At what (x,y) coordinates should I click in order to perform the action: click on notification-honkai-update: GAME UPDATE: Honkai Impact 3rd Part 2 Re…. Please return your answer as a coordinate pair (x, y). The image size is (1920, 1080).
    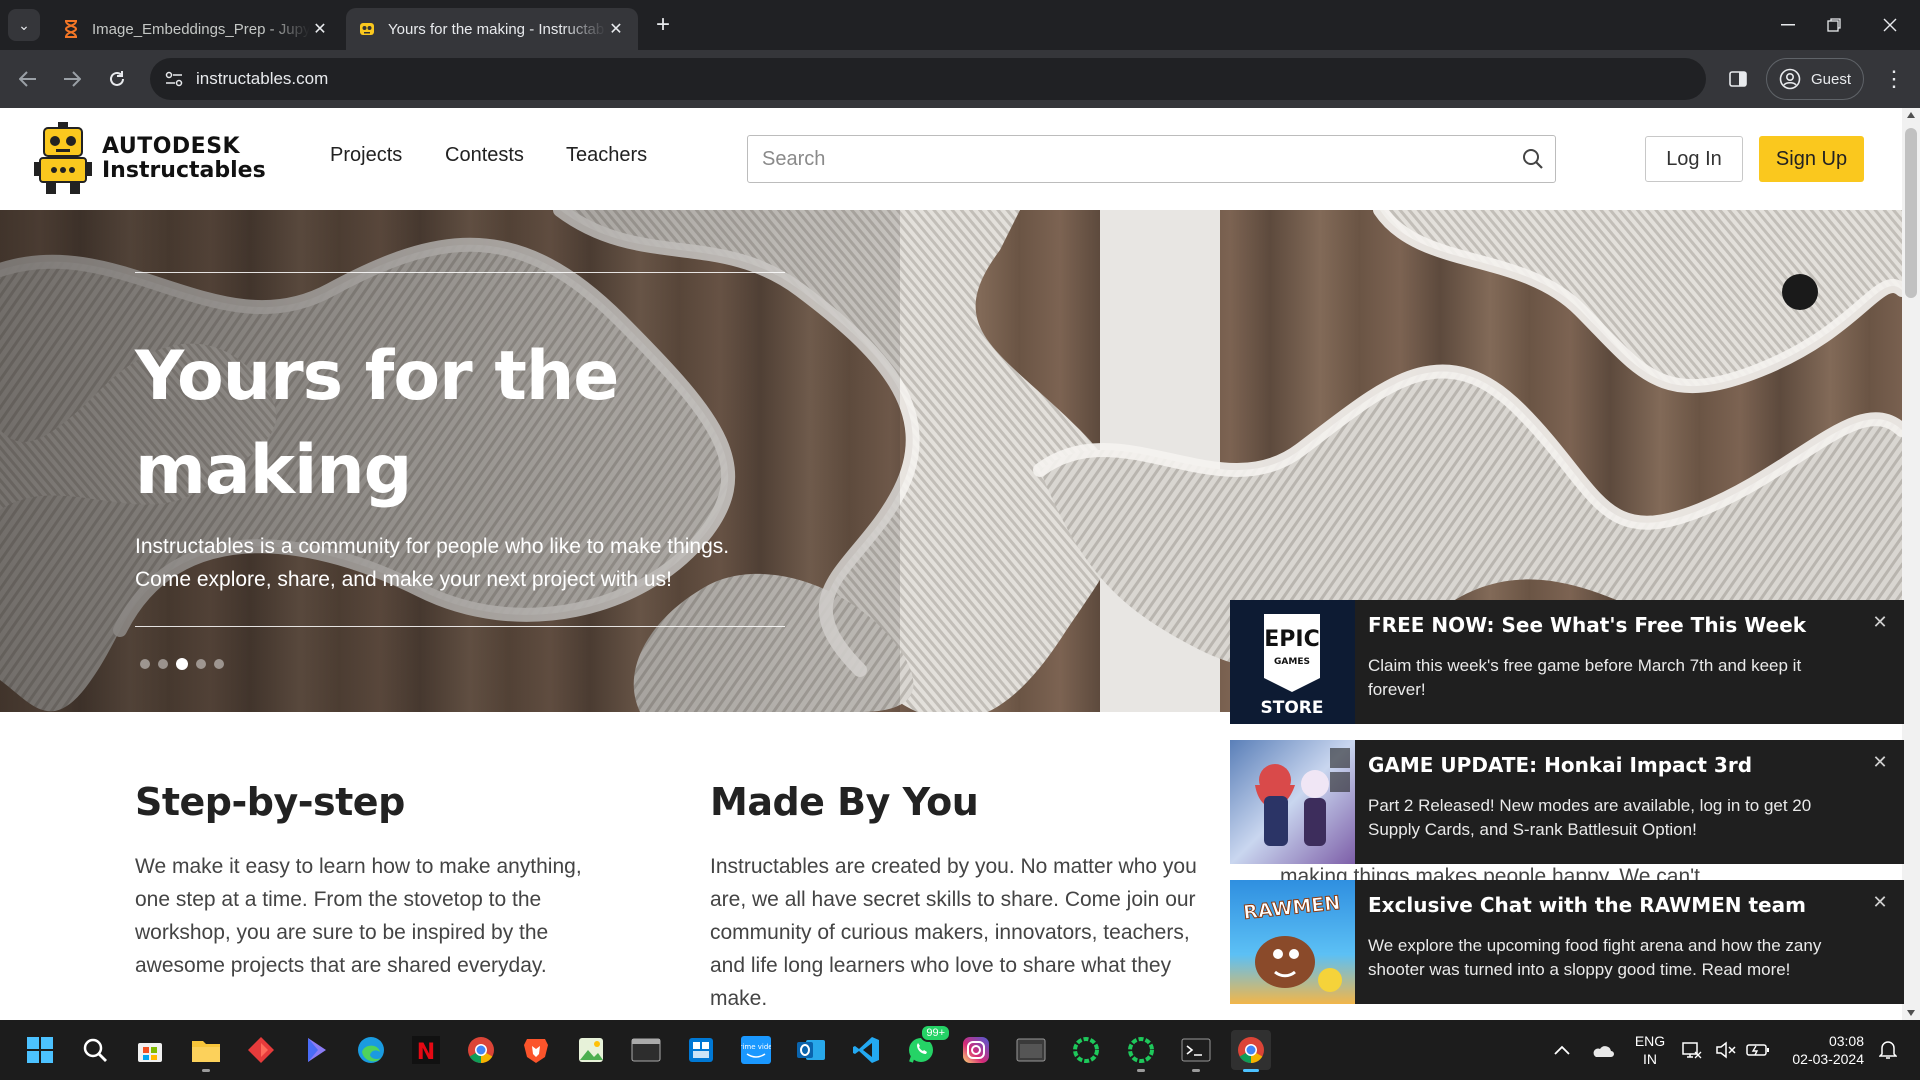
    Looking at the image, I should click on (1567, 802).